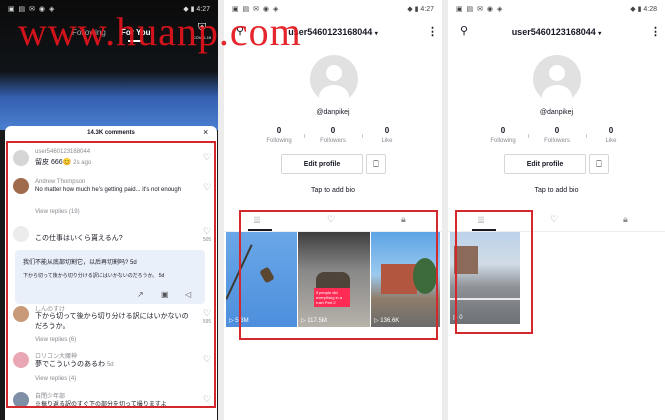 The image size is (665, 420). I want to click on close-icon: ×, so click(205, 132).